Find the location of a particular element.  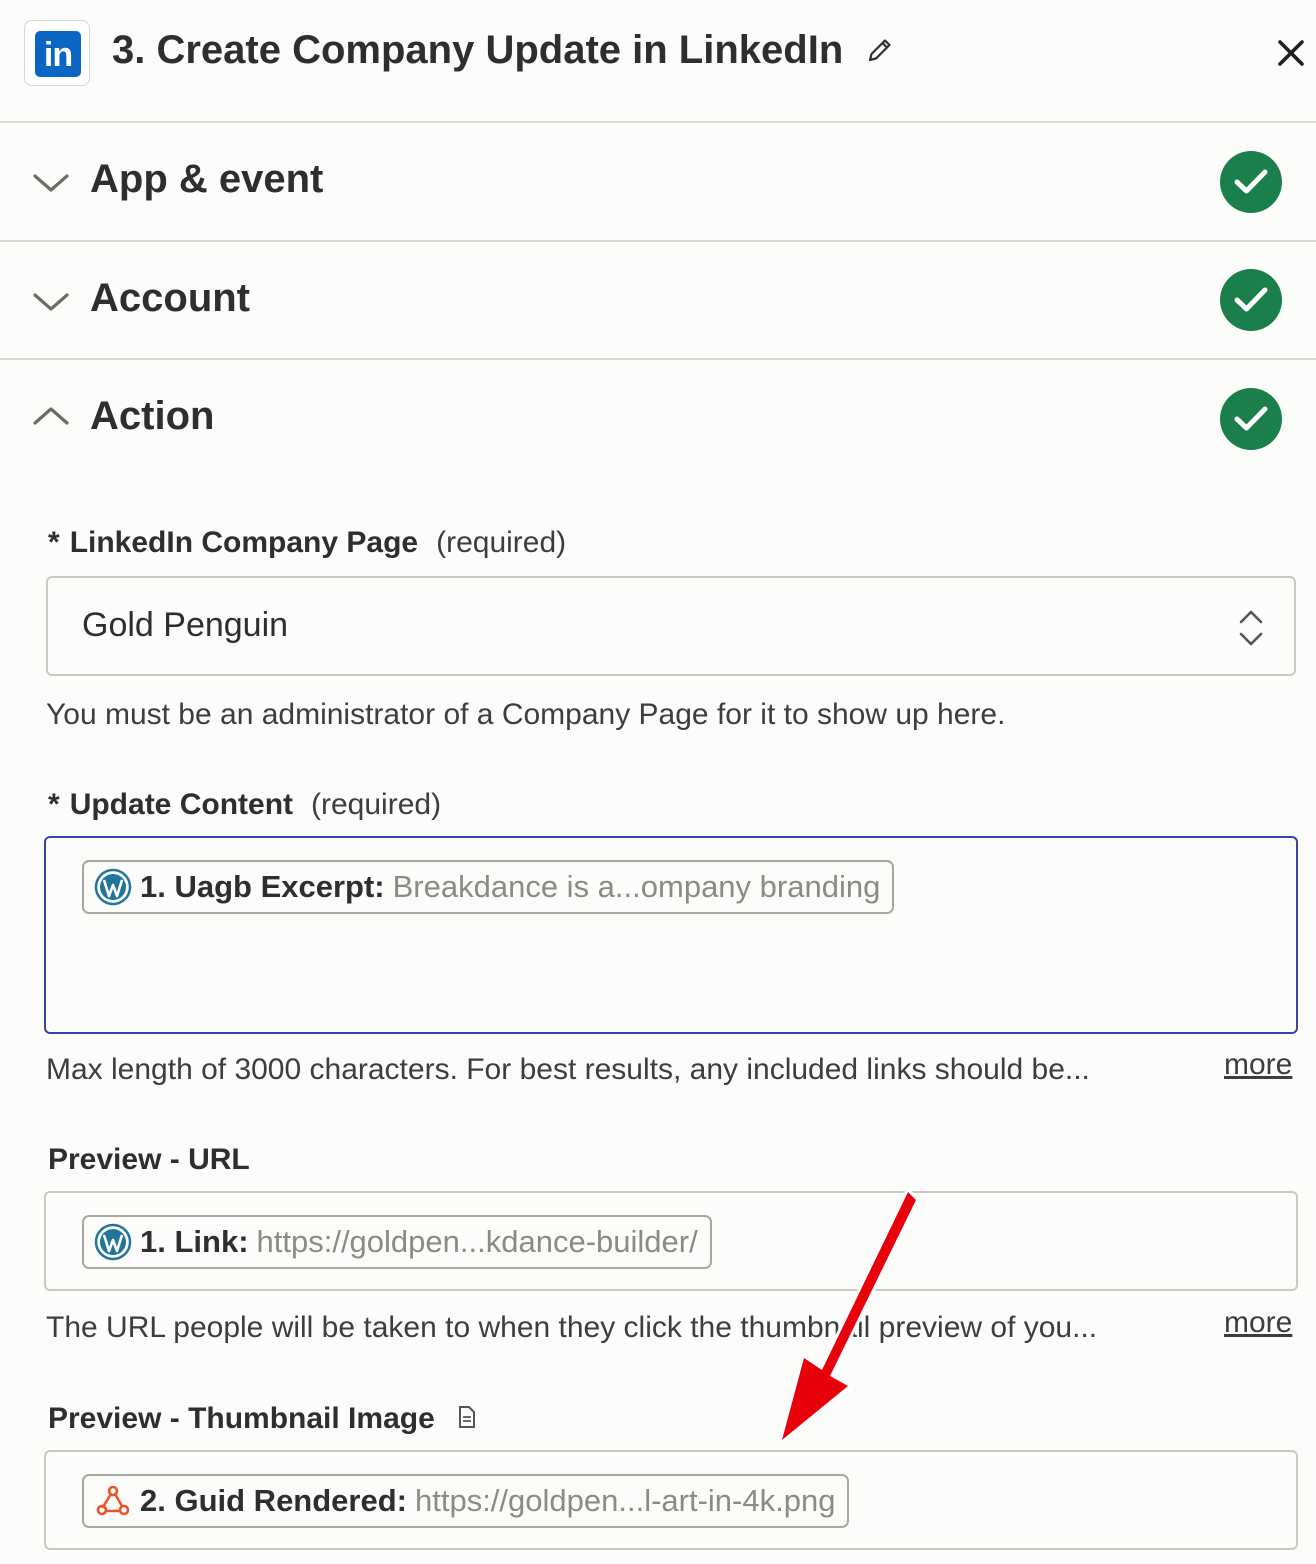

webhook-icon is located at coordinates (113, 1500).